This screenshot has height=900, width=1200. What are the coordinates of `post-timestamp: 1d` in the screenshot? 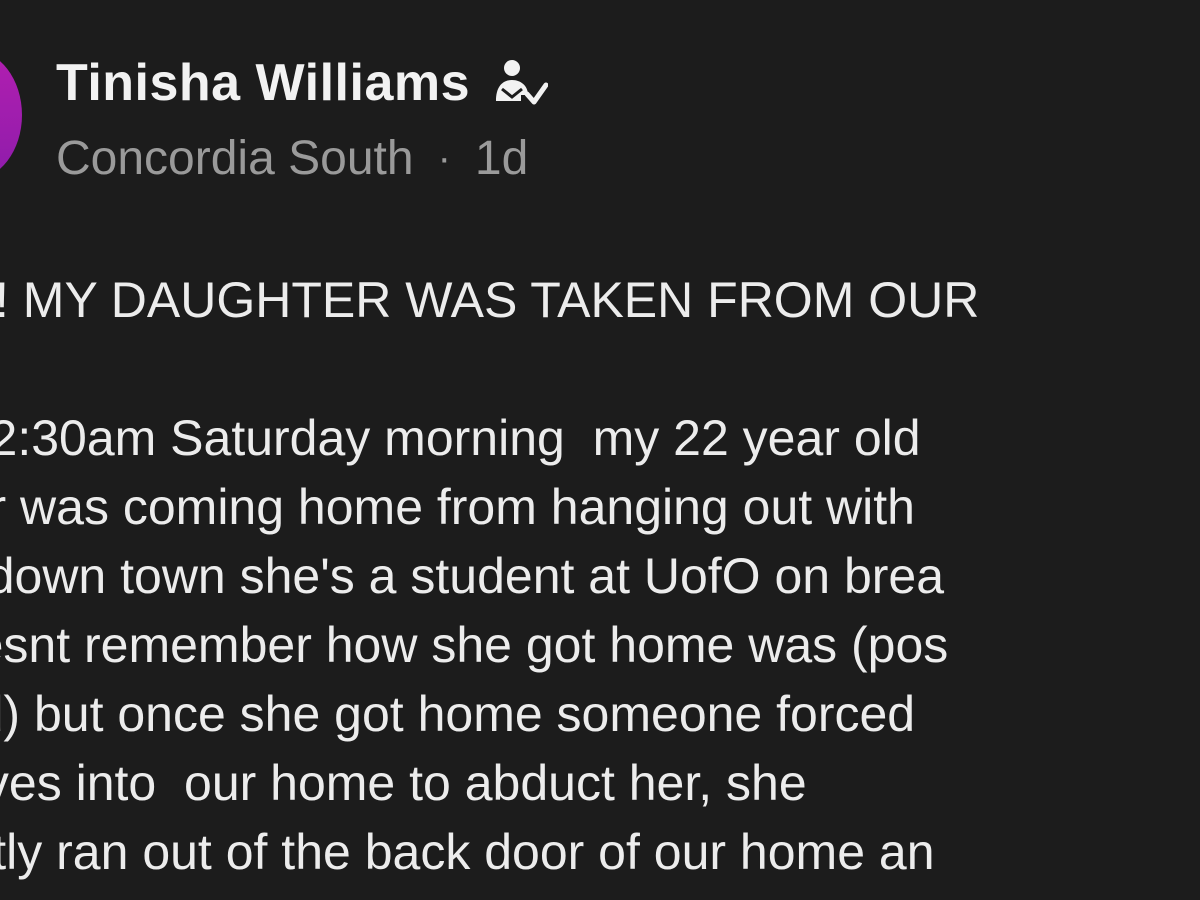 It's located at (501, 158).